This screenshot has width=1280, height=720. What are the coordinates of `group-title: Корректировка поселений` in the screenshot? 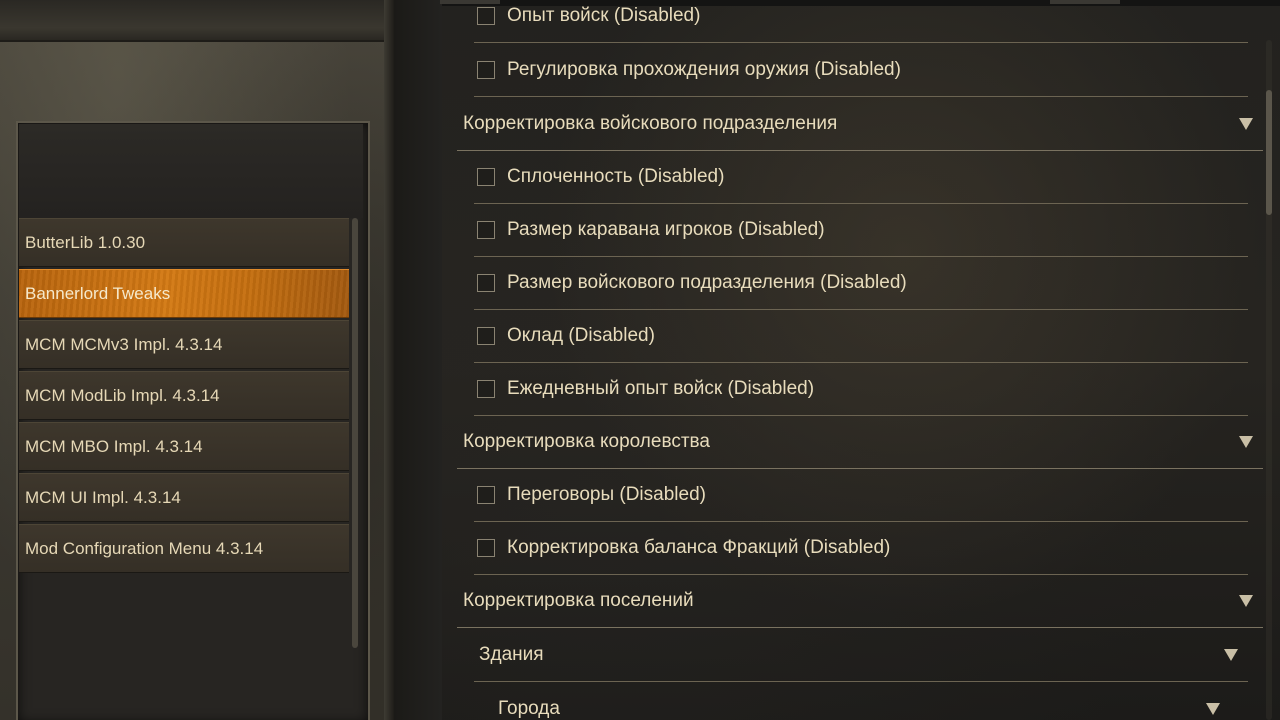 It's located at (578, 600).